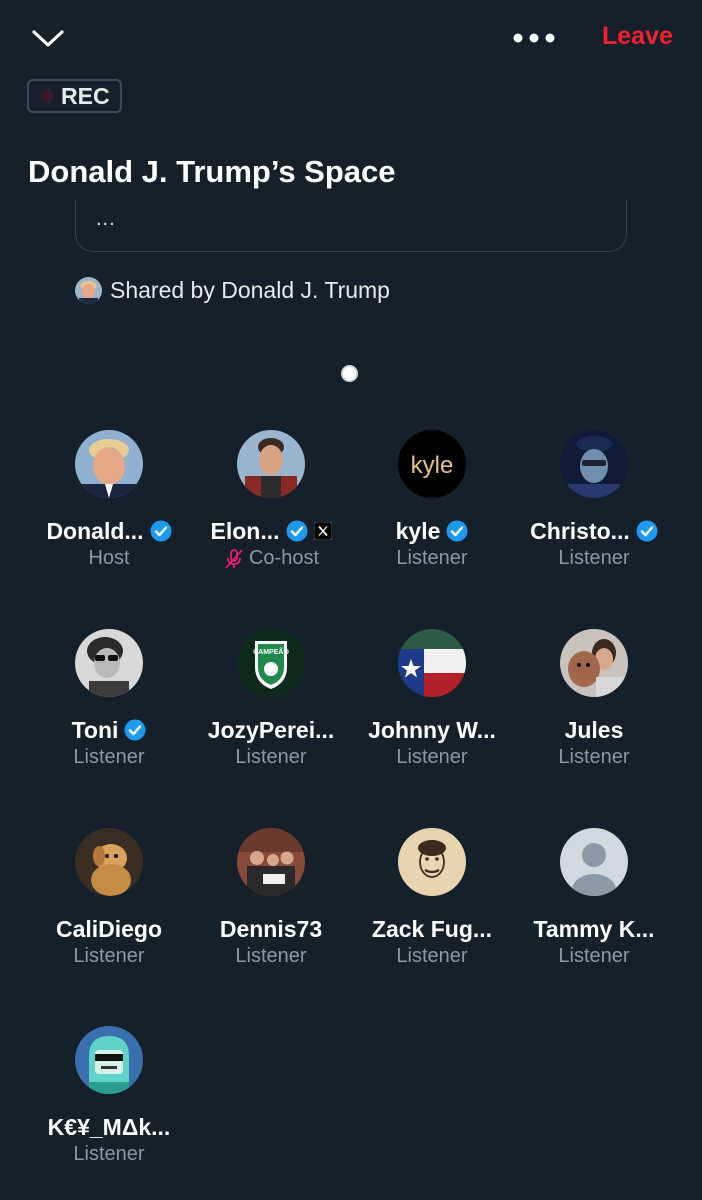 The height and width of the screenshot is (1200, 702). What do you see at coordinates (432, 898) in the screenshot?
I see `participant-tile: Zack Fug... Listener` at bounding box center [432, 898].